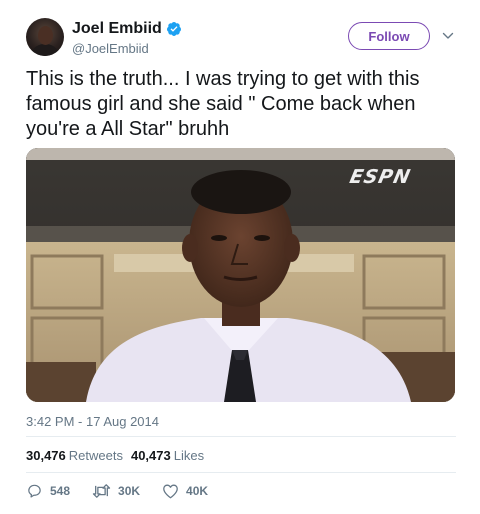 This screenshot has width=480, height=514. Describe the element at coordinates (241, 38) in the screenshot. I see `tweet-header: Joel Embiid @JoelEmbiid Follow` at that location.